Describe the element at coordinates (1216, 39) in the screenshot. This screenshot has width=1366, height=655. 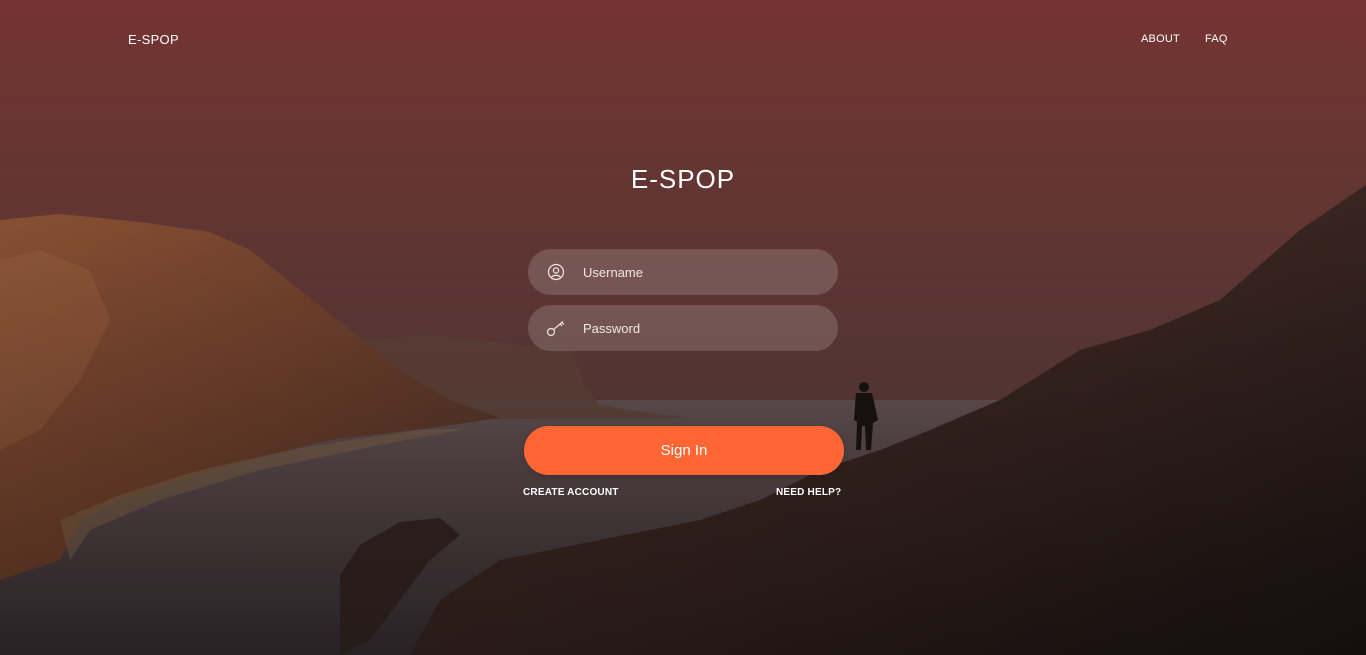
I see `nav-link-faq: FAQ` at that location.